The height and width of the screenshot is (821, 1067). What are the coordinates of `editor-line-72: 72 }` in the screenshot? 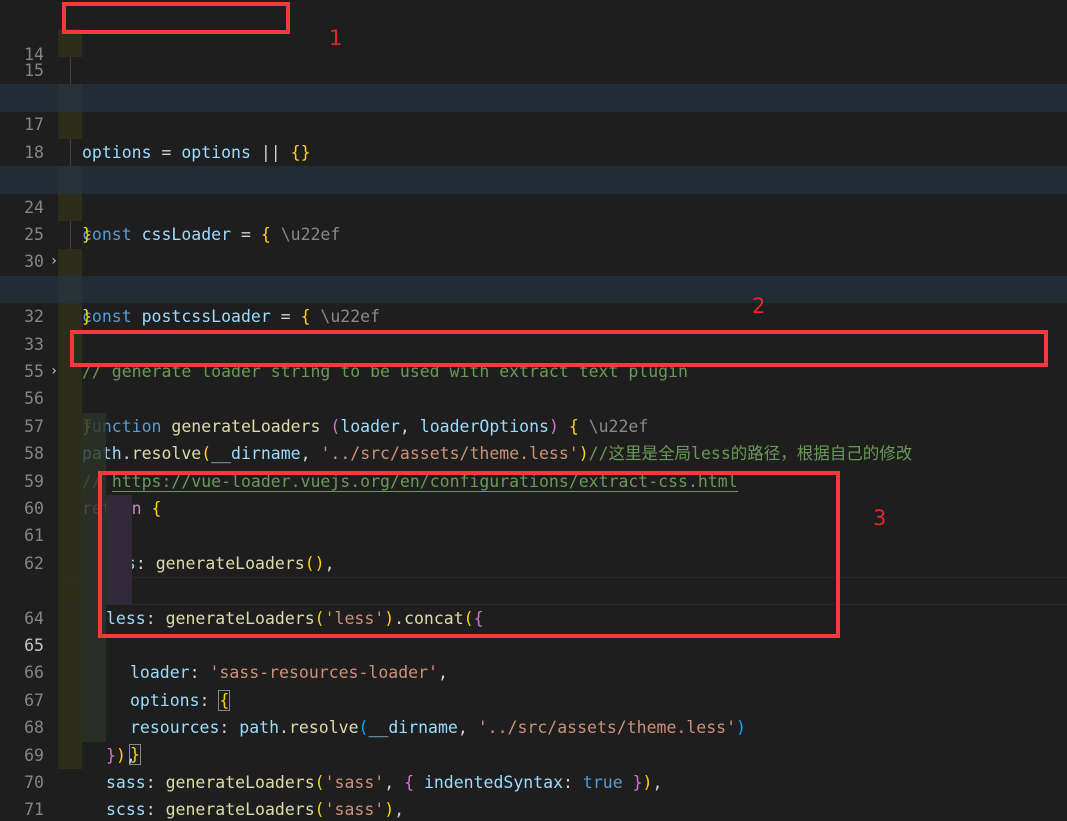 It's located at (533, 782).